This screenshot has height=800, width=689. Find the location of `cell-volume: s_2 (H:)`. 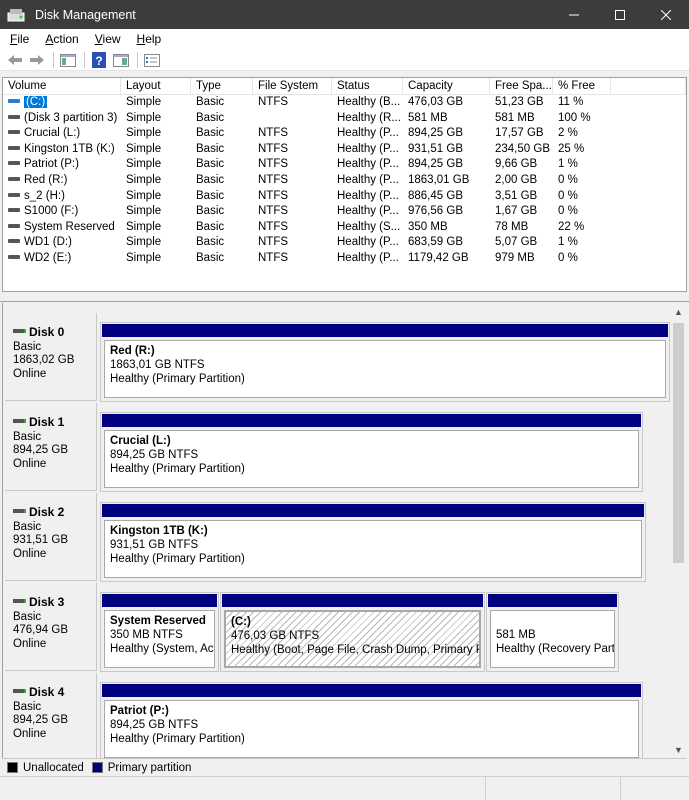

cell-volume: s_2 (H:) is located at coordinates (62, 197).